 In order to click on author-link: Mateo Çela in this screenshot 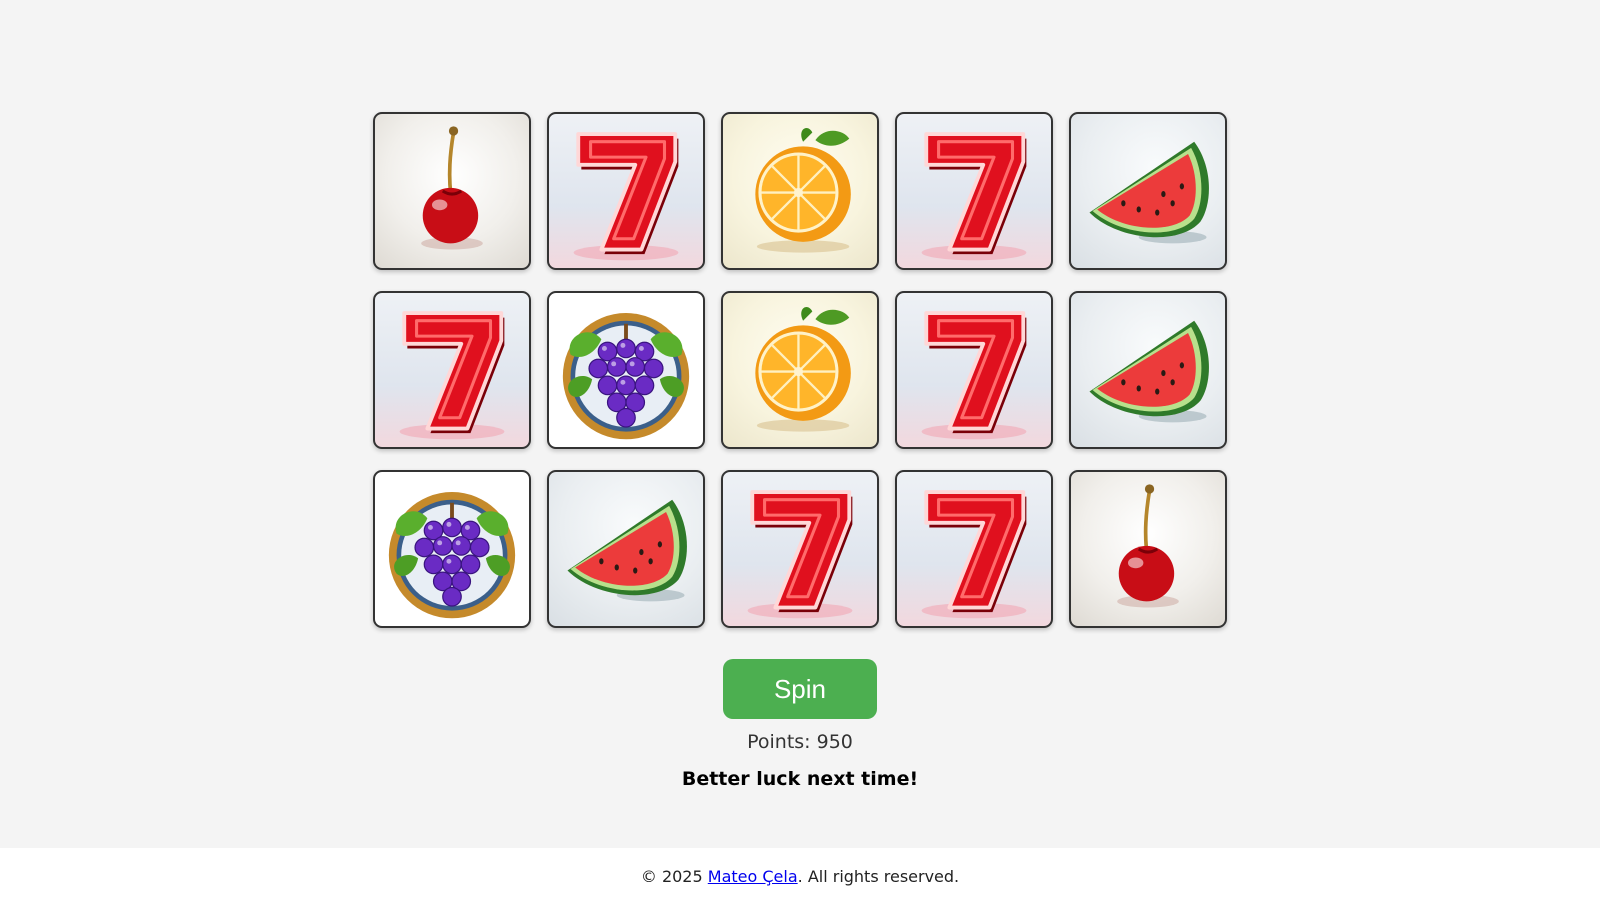, I will do `click(753, 876)`.